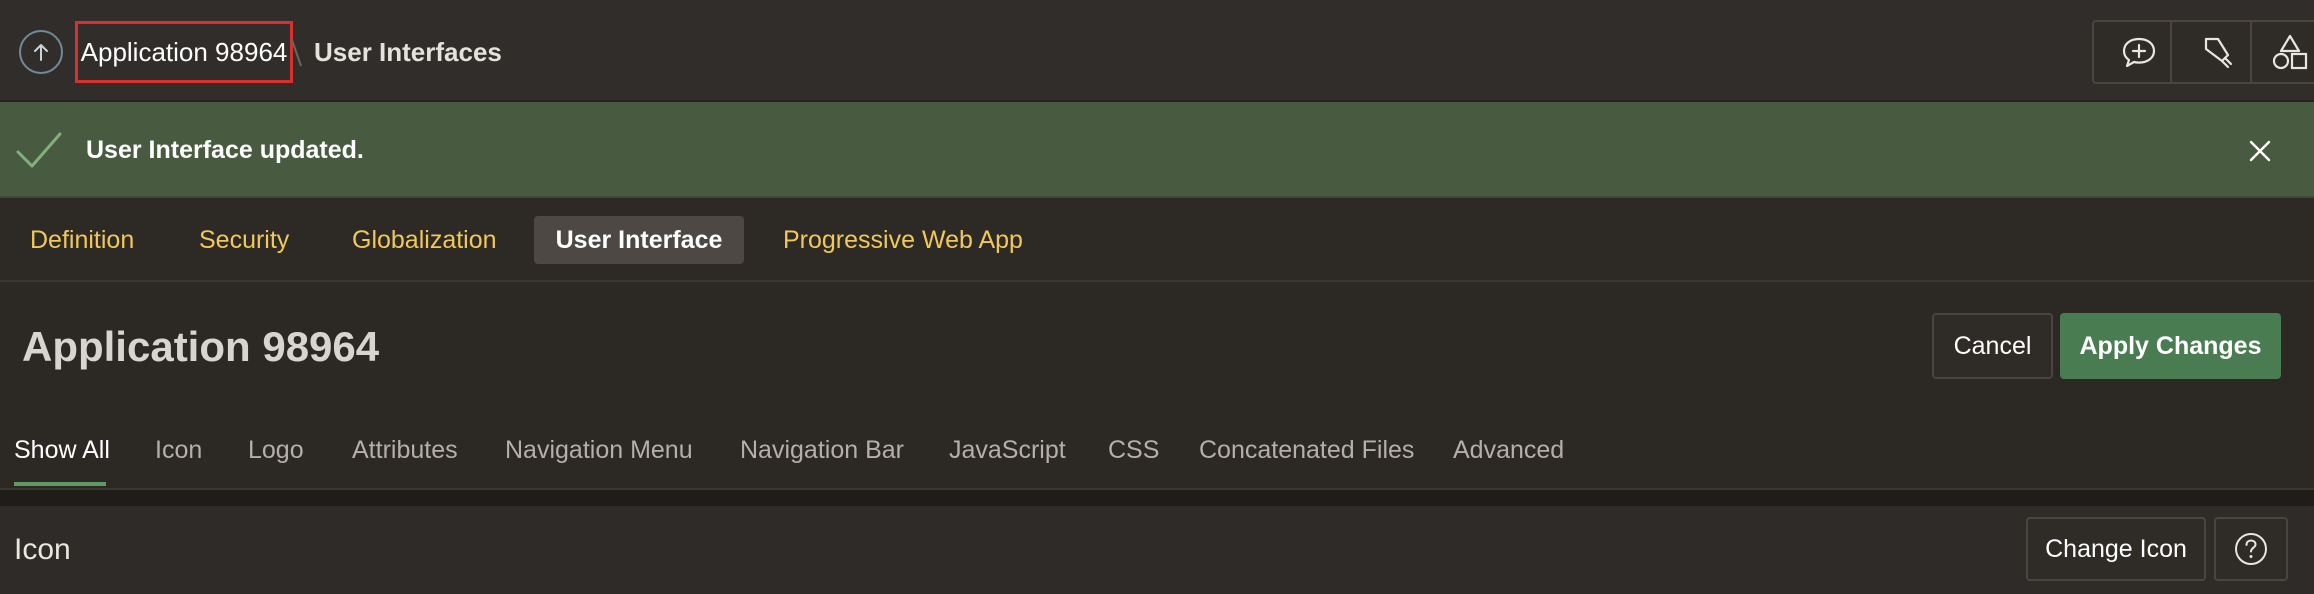  What do you see at coordinates (1007, 452) in the screenshot?
I see `subtab-javascript: JavaScript` at bounding box center [1007, 452].